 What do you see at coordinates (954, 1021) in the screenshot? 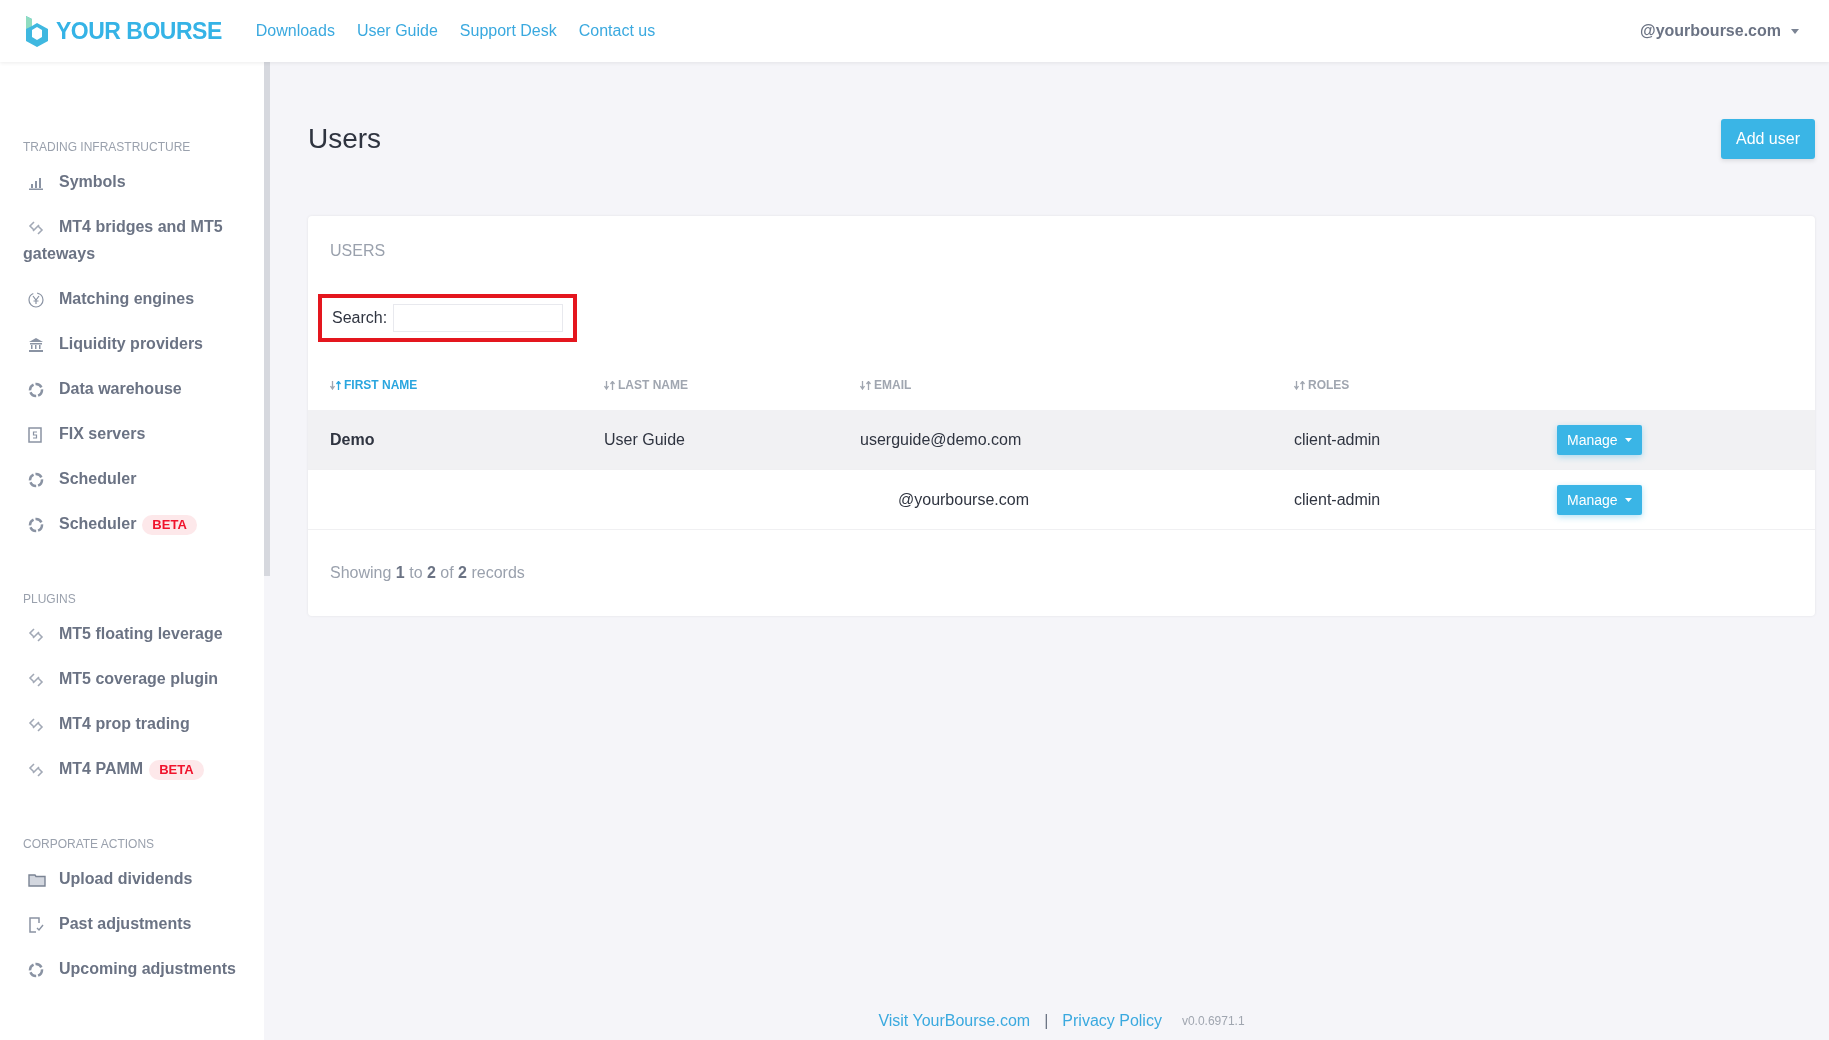
I see `footer-link: Visit YourBourse.com` at bounding box center [954, 1021].